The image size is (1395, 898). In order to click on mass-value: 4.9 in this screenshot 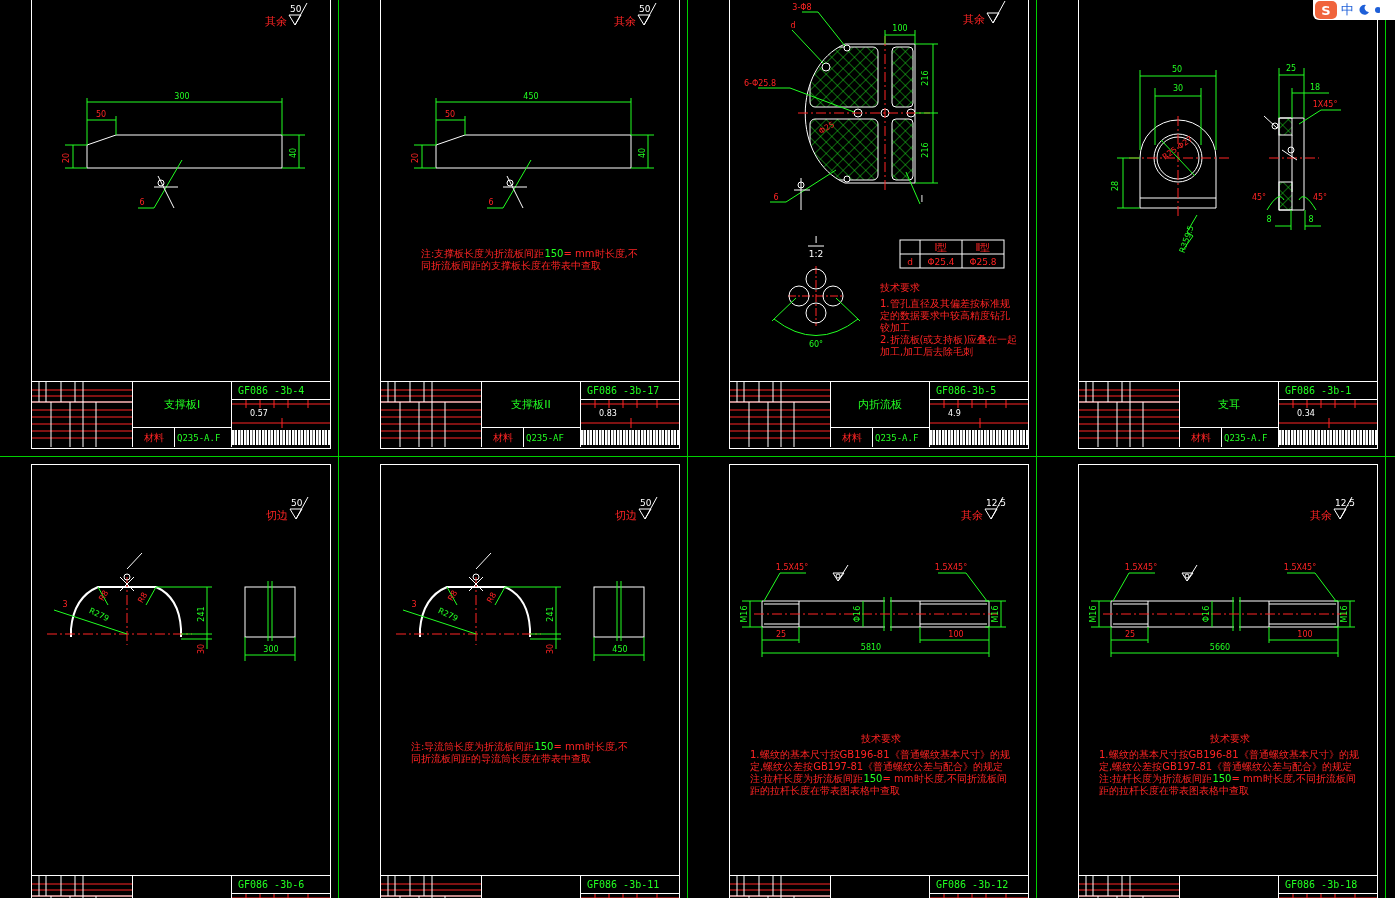, I will do `click(954, 413)`.